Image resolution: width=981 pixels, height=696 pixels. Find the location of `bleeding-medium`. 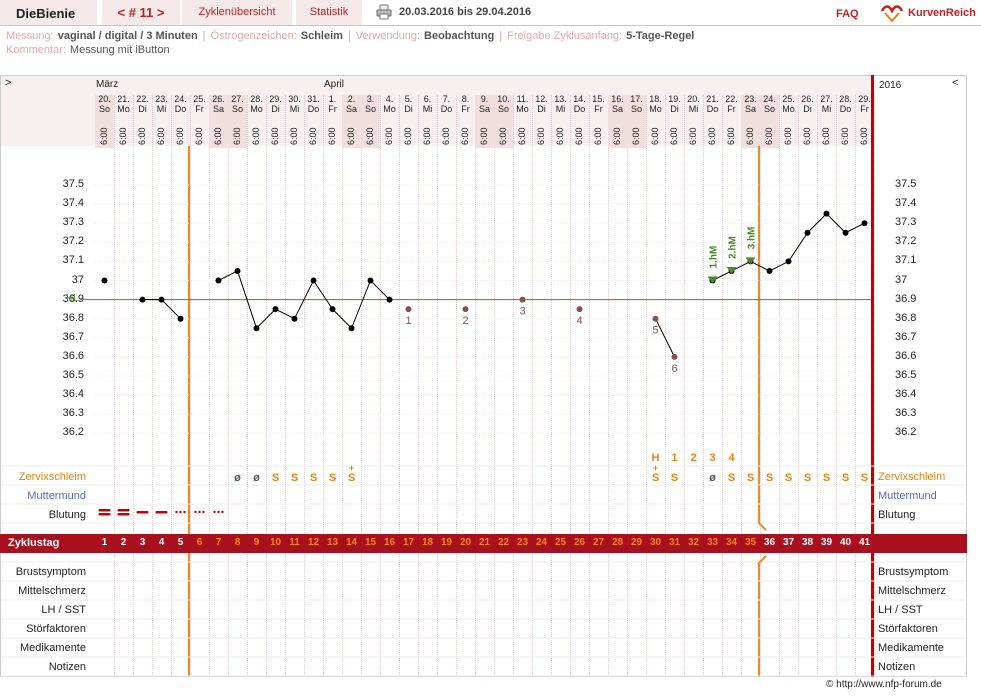

bleeding-medium is located at coordinates (161, 512).